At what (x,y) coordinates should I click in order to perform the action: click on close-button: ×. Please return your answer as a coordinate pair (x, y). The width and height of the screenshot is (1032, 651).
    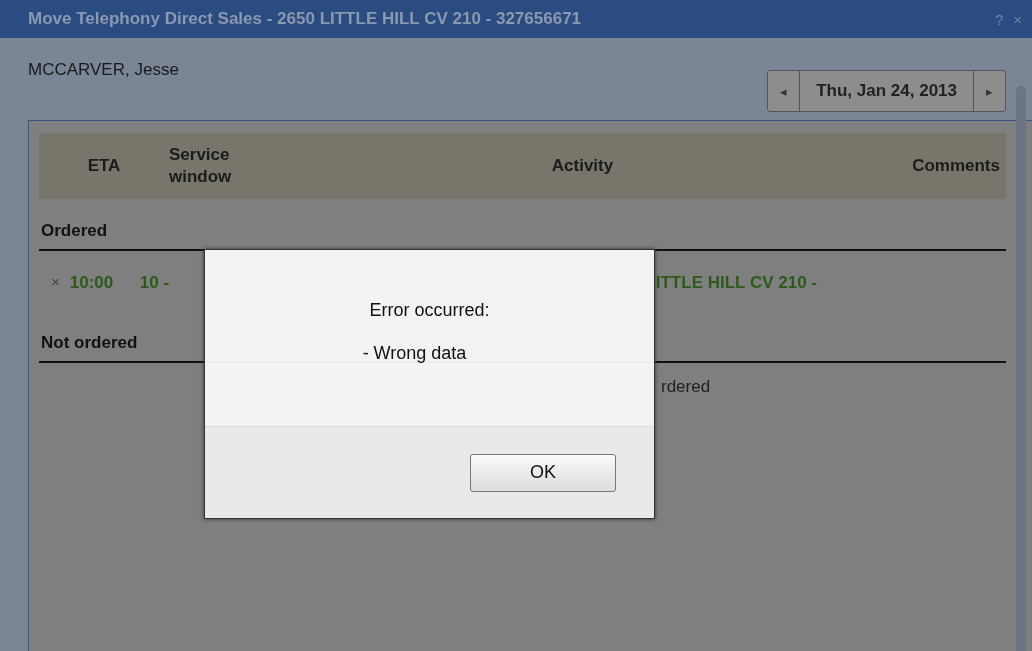
    Looking at the image, I should click on (1017, 19).